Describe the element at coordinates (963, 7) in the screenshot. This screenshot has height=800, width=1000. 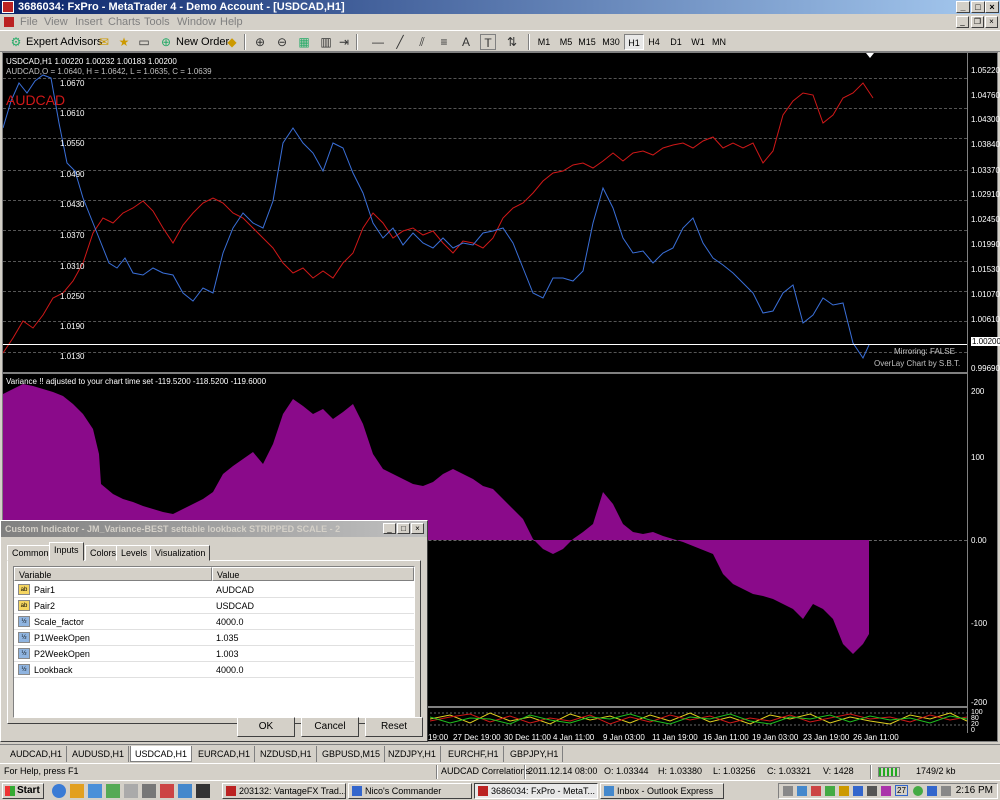
I see `minimize-button: _` at that location.